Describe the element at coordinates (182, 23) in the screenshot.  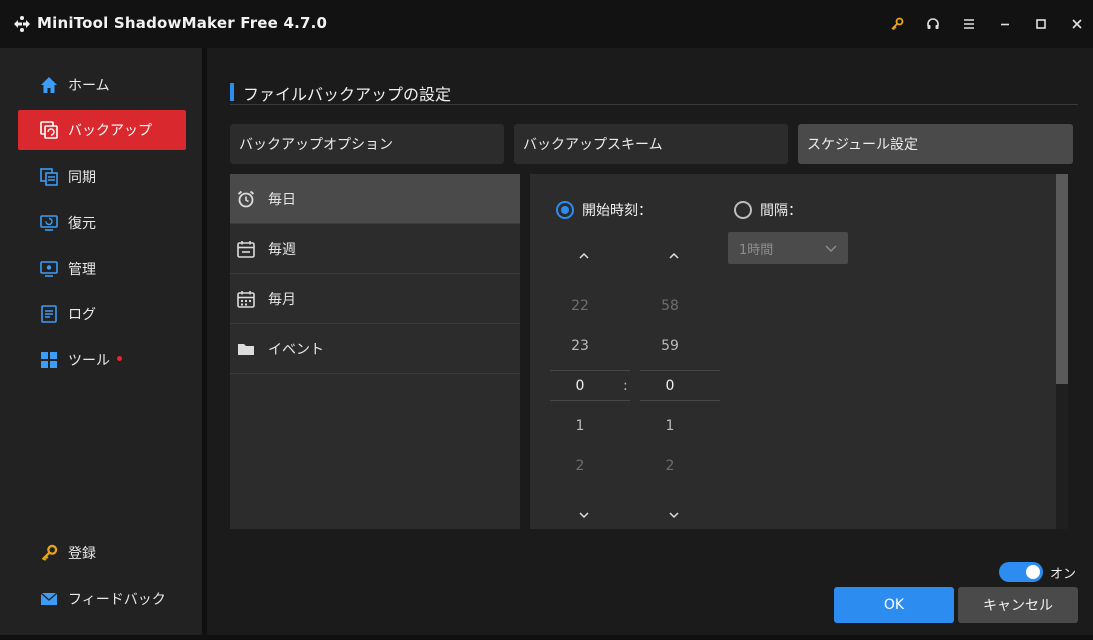
I see `app-title: MiniTool ShadowMaker Free 4.7.0` at that location.